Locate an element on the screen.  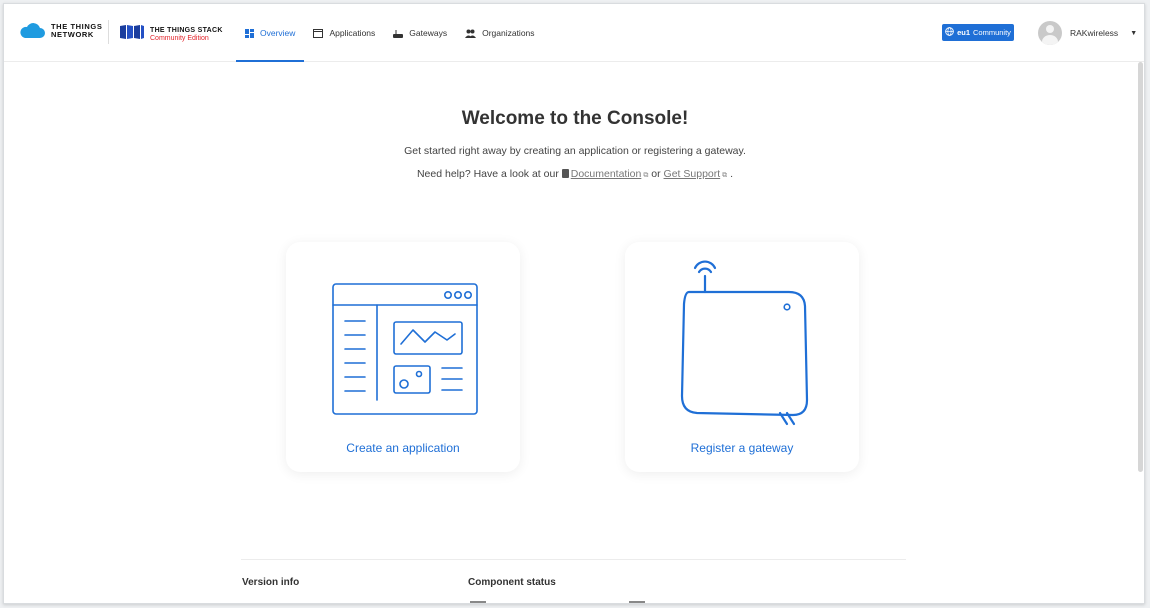
ttn-logo: THE THINGS NETWORK is located at coordinates (60, 31).